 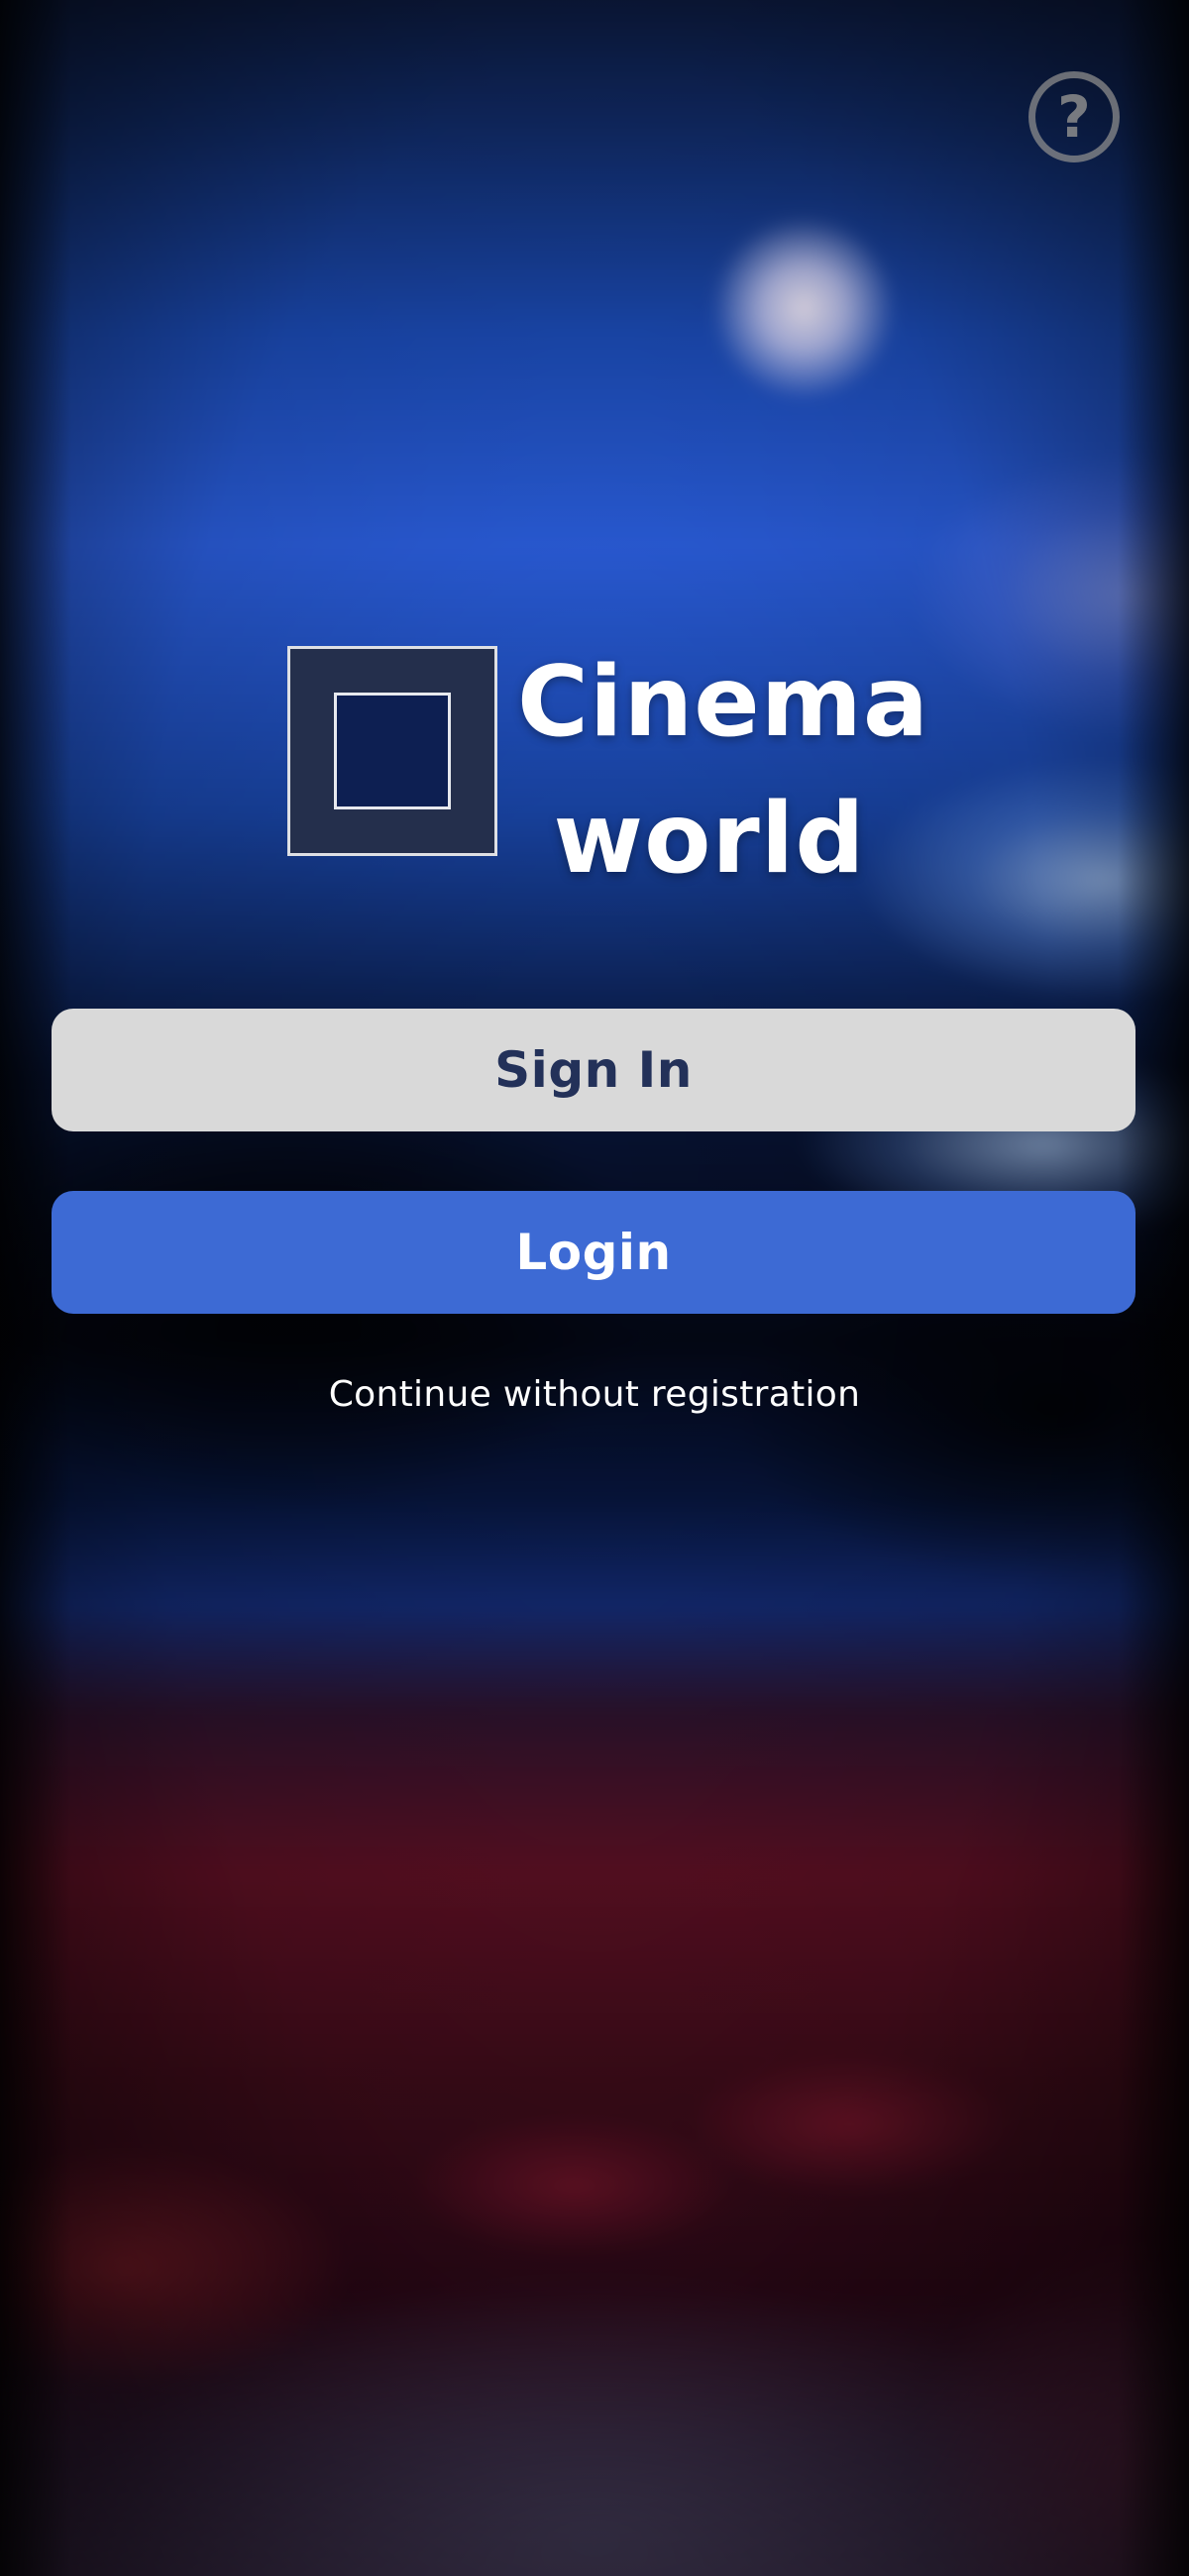 What do you see at coordinates (723, 703) in the screenshot?
I see `app-title-line1: Cinema` at bounding box center [723, 703].